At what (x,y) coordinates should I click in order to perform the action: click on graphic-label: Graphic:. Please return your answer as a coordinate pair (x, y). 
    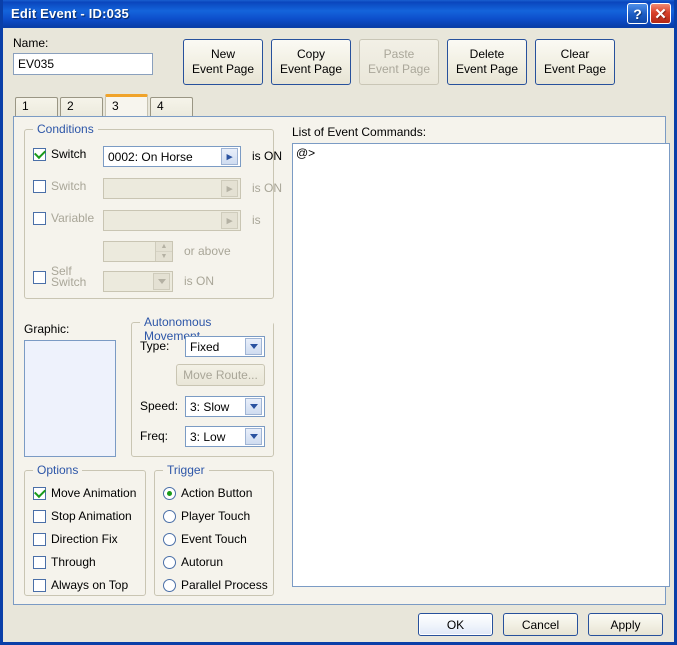
    Looking at the image, I should click on (47, 329).